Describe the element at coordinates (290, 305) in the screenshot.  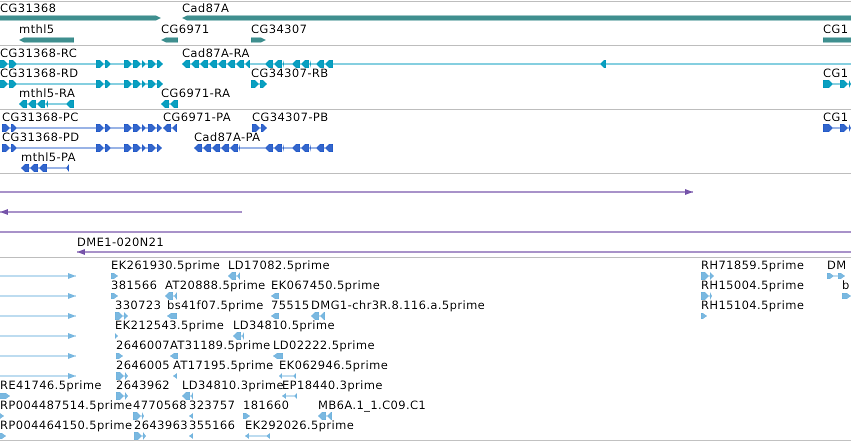
I see `feature-label: 75515` at that location.